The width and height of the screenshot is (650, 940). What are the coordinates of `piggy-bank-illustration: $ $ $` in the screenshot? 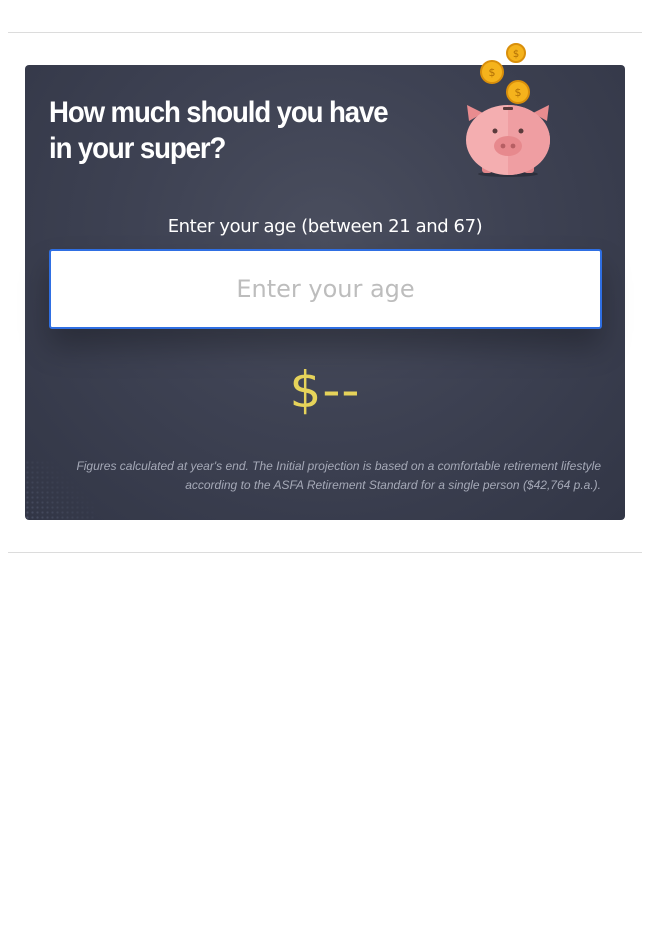 It's located at (508, 110).